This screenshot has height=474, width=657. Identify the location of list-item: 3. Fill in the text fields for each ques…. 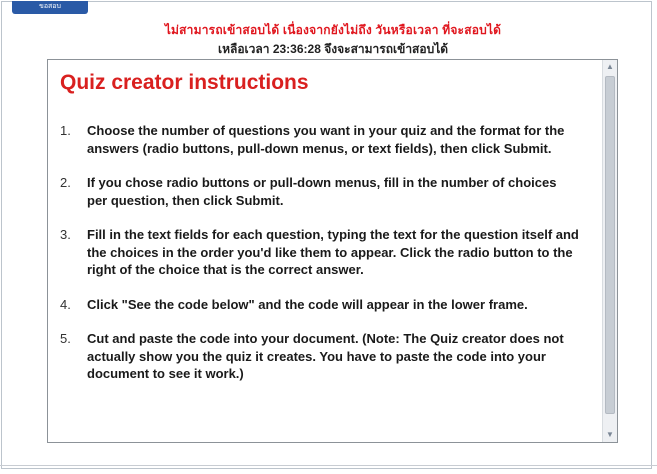
(320, 252).